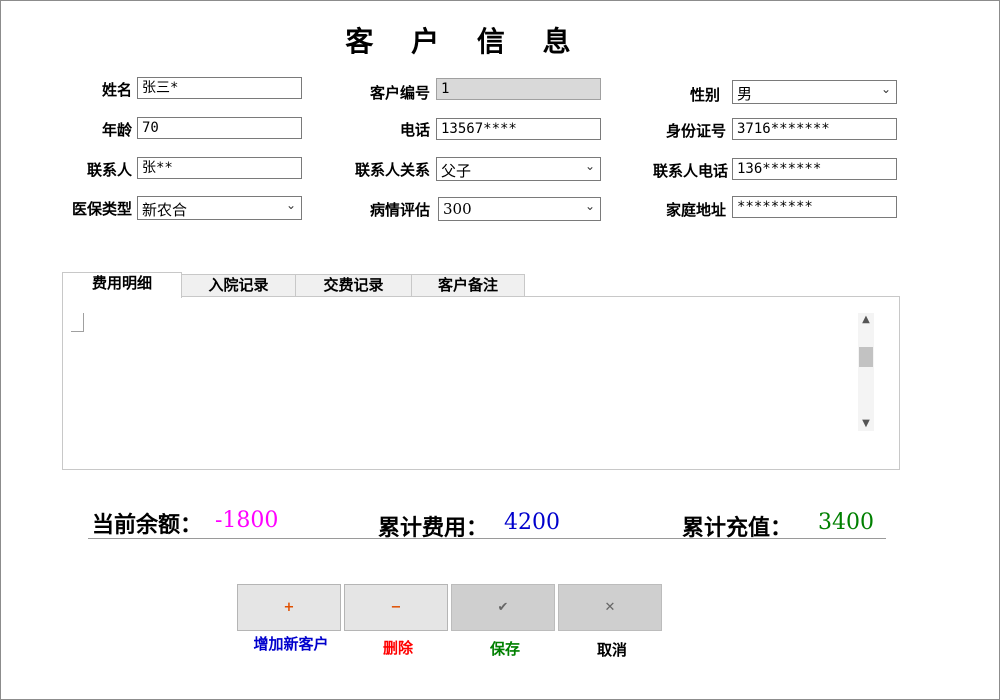  I want to click on minus-icon: −, so click(396, 607).